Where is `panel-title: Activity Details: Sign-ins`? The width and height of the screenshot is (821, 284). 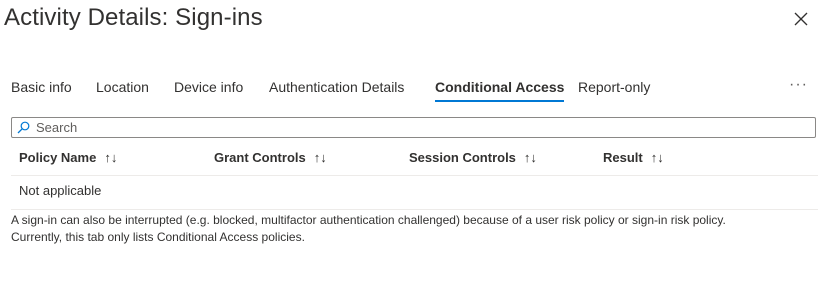 panel-title: Activity Details: Sign-ins is located at coordinates (133, 17).